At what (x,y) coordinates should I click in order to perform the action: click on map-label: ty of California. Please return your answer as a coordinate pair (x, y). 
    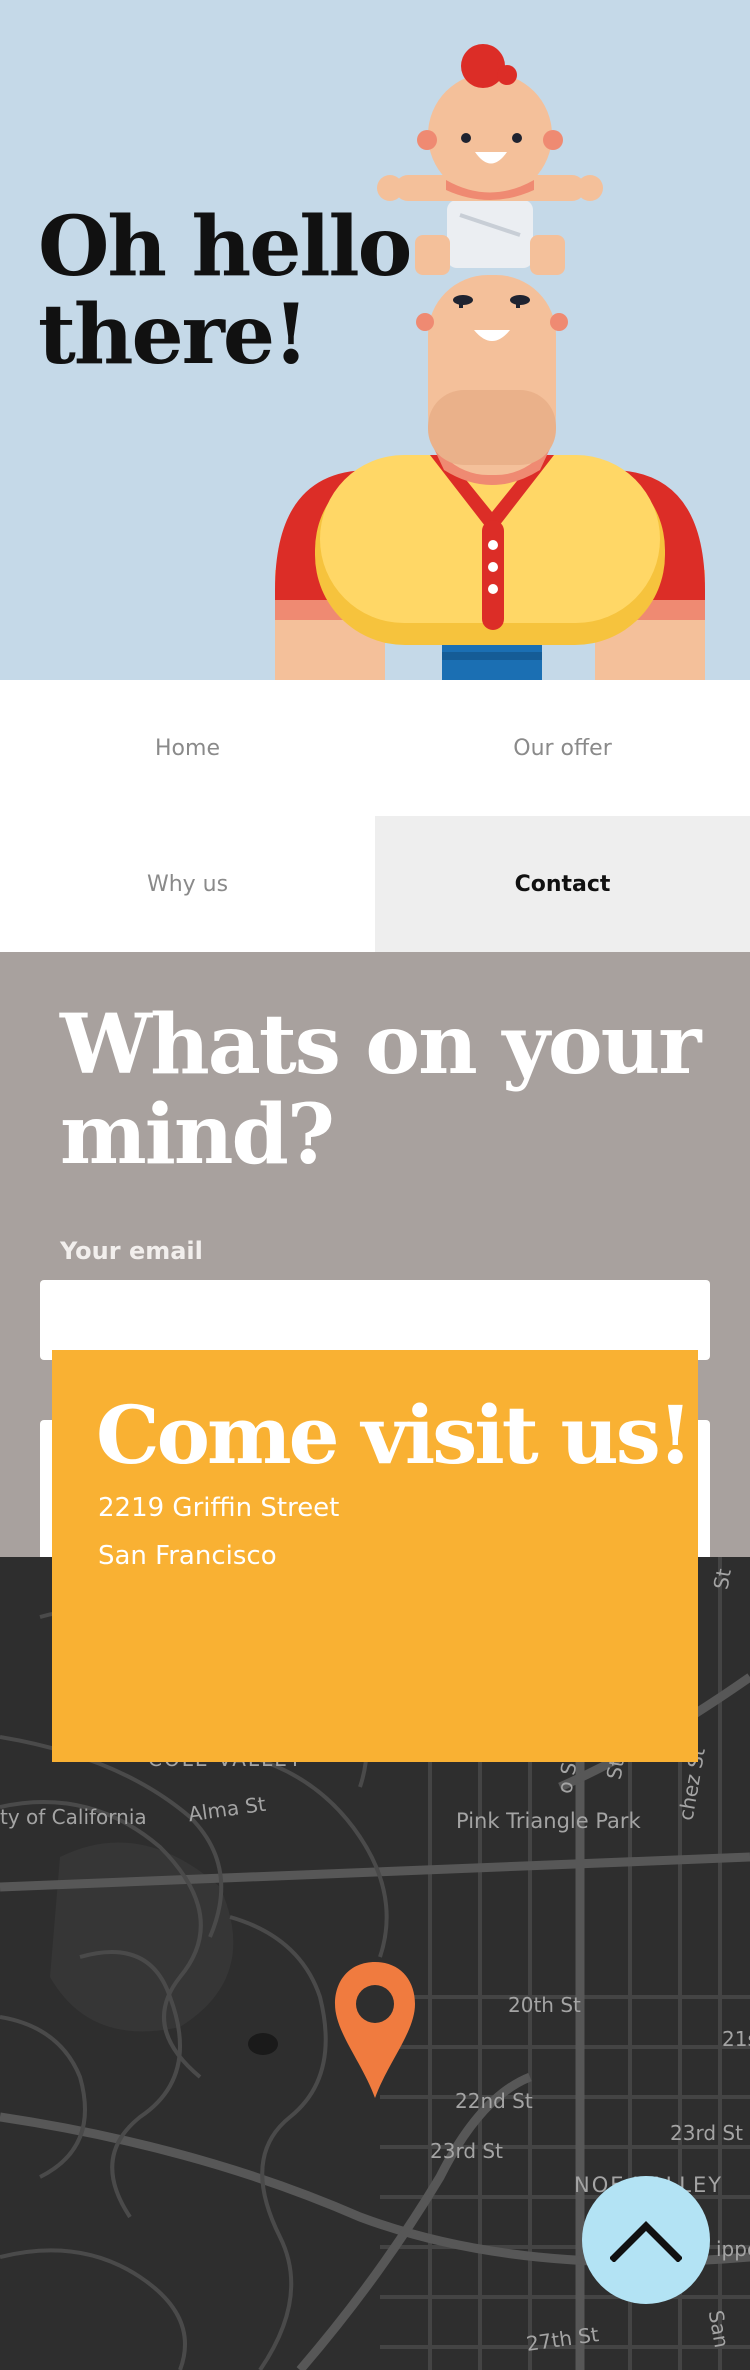
    Looking at the image, I should click on (73, 1817).